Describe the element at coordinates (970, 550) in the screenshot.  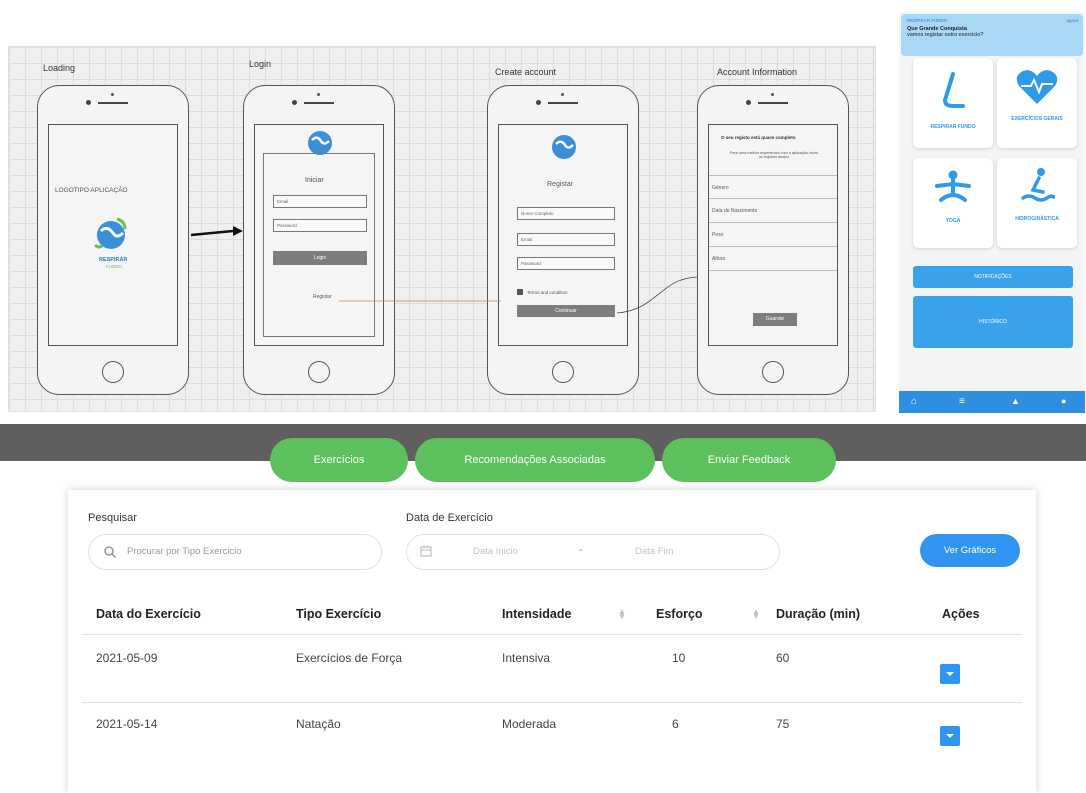
I see `view-charts-button: Ver Gráficos` at that location.